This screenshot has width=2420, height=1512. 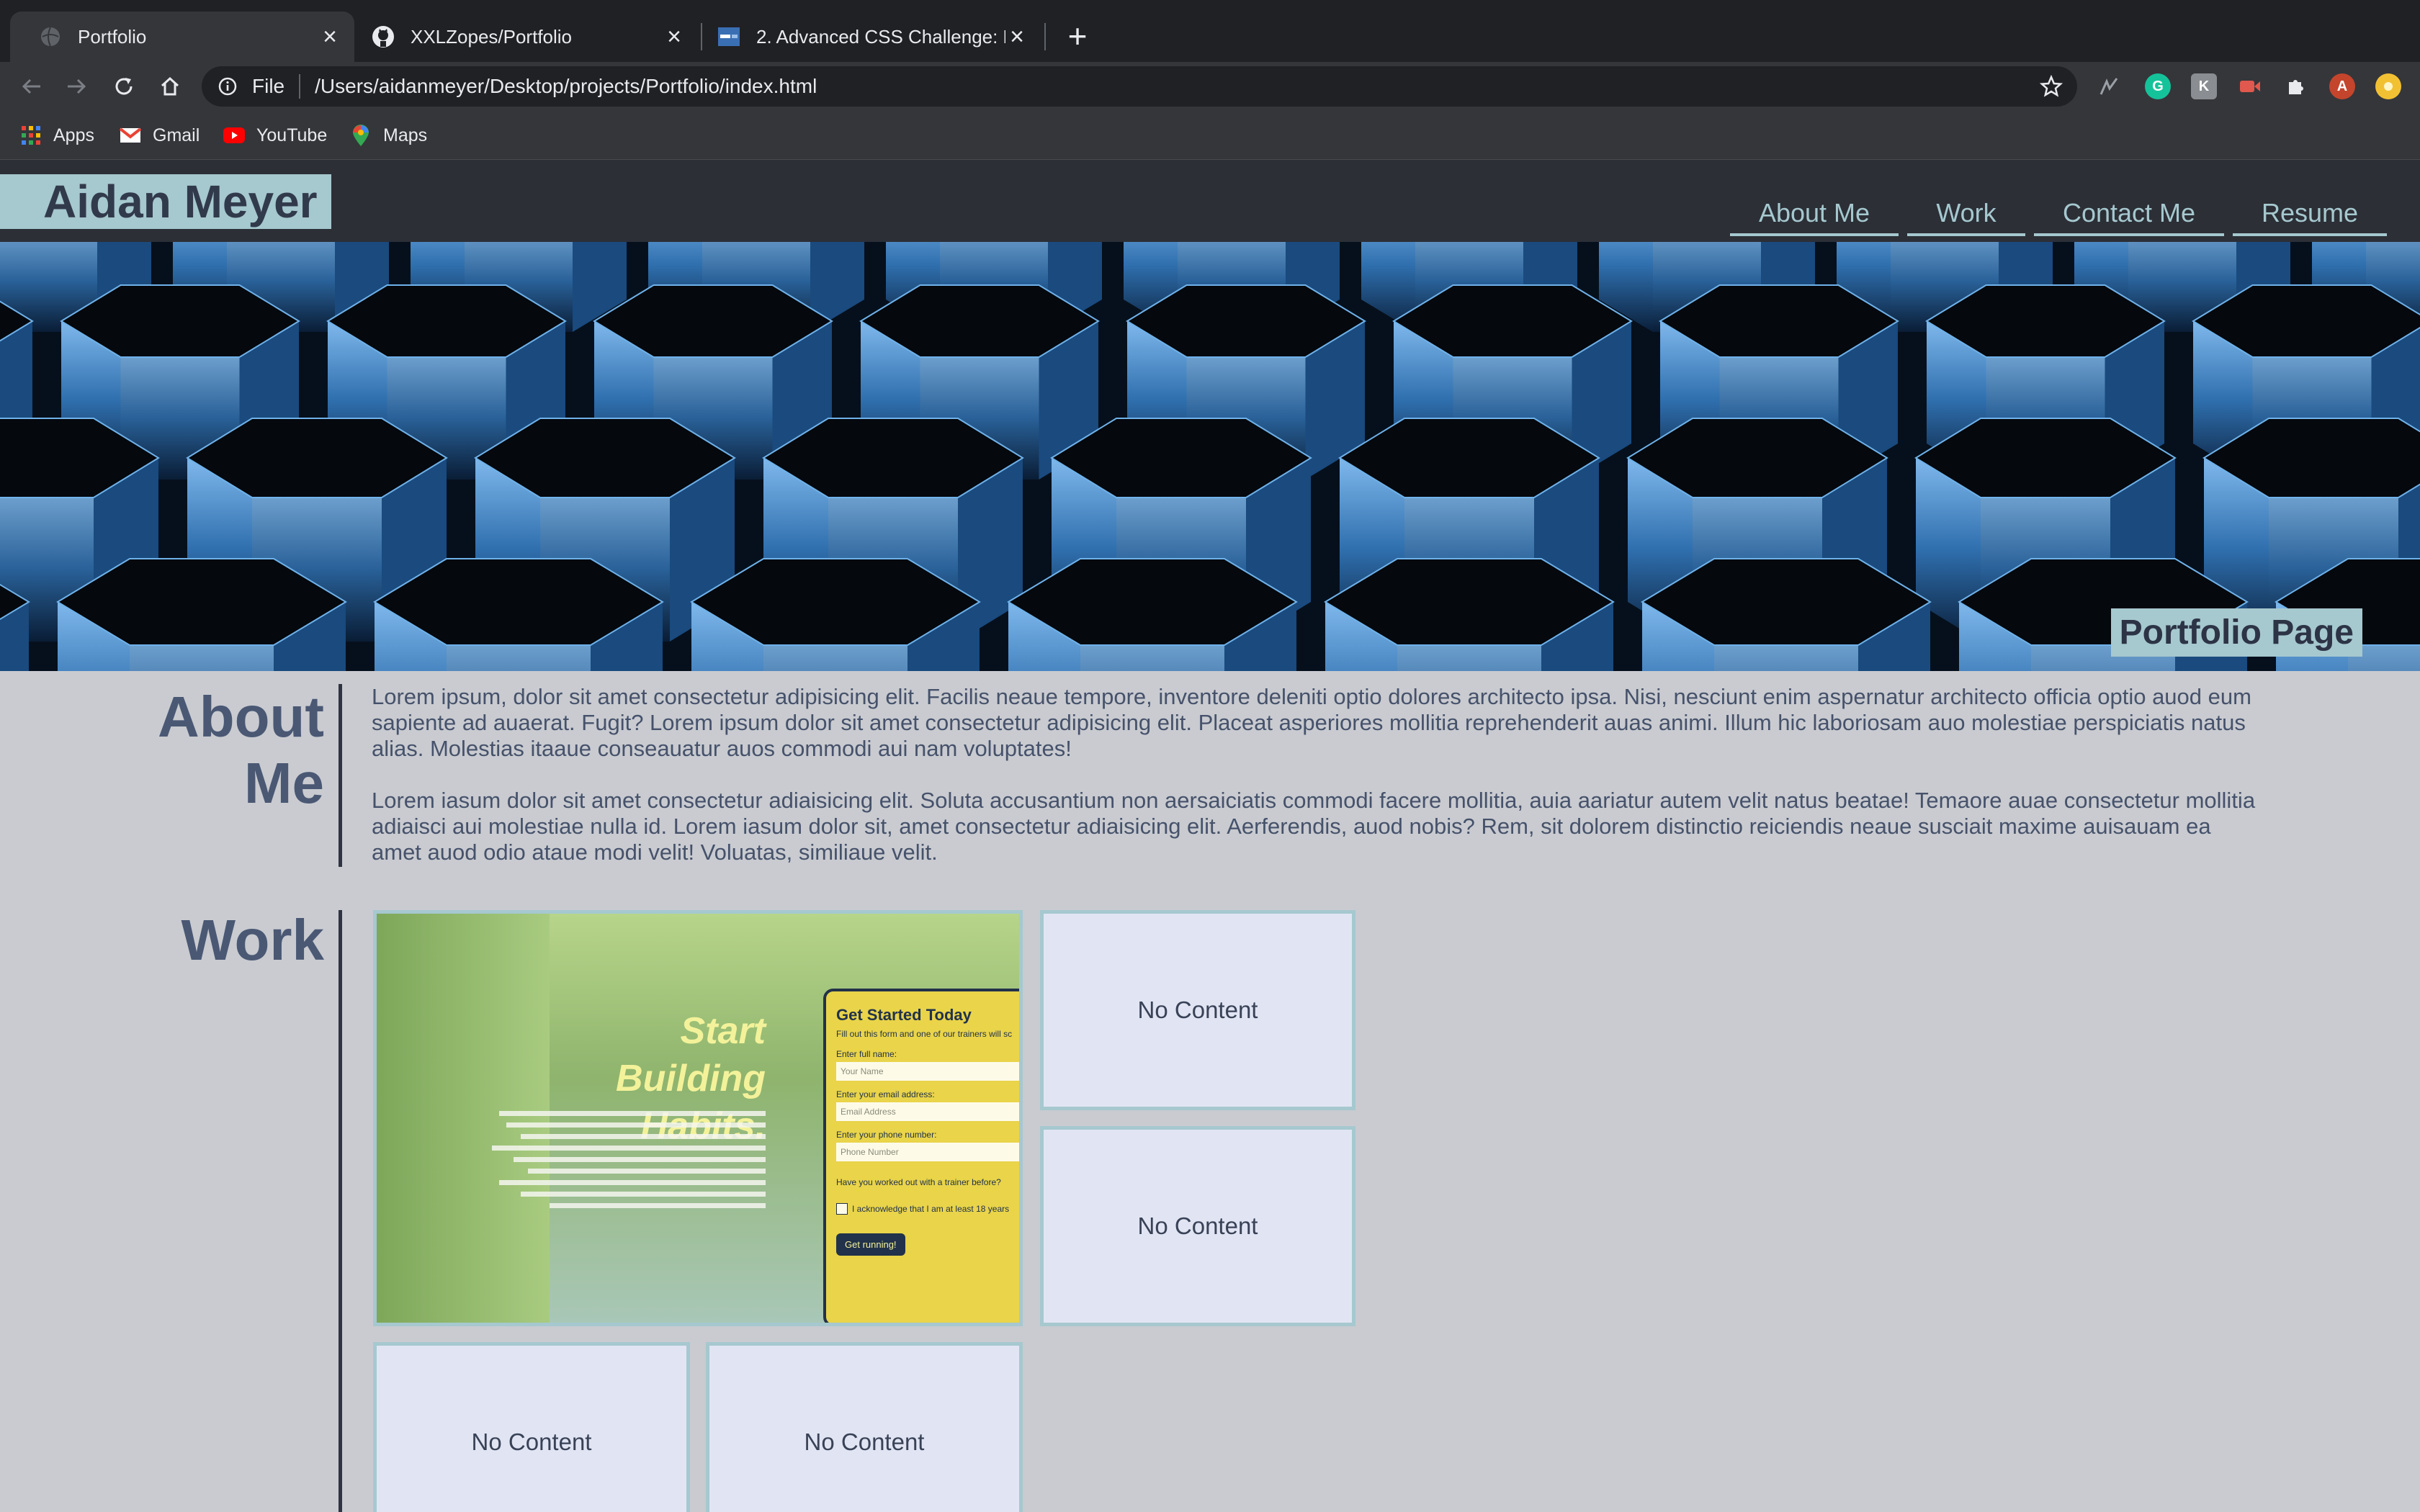 I want to click on tab-github: XXLZopes/Portfolio ×, so click(x=527, y=37).